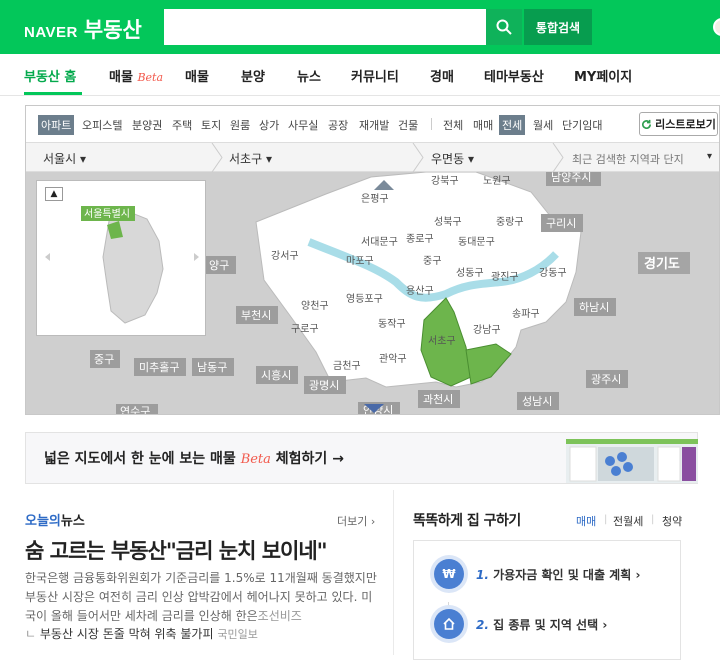  What do you see at coordinates (141, 633) in the screenshot?
I see `news-related-item: ㄴ 부동산 시장 돈줄 막혀 위축 불가피 국민일보` at bounding box center [141, 633].